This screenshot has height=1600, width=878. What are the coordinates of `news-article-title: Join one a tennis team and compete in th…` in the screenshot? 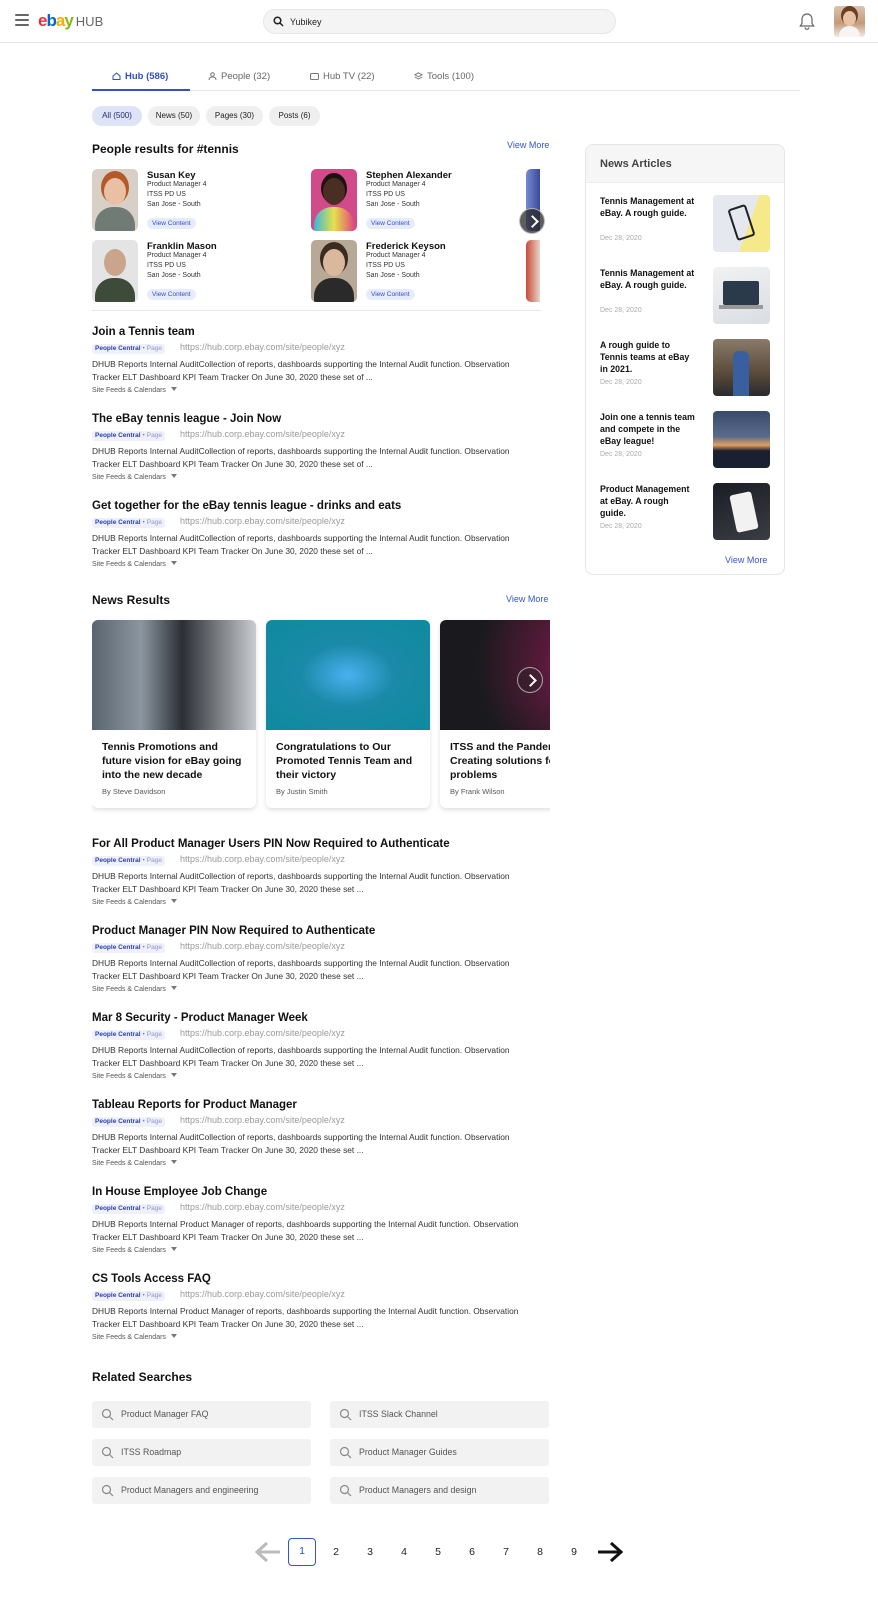 It's located at (647, 429).